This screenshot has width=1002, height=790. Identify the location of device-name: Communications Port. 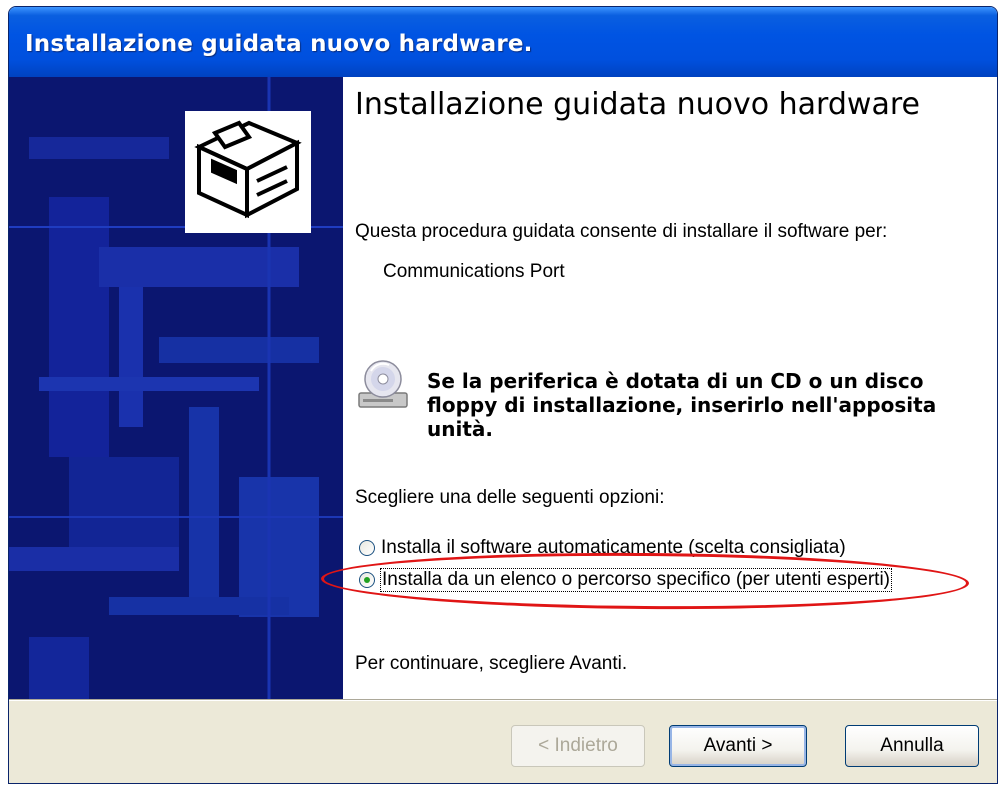
(474, 271).